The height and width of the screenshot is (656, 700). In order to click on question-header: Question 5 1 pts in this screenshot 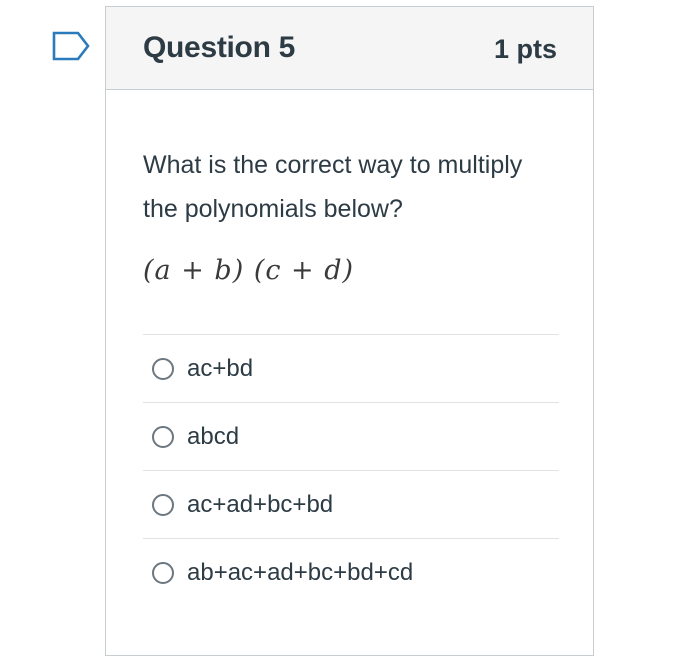, I will do `click(349, 48)`.